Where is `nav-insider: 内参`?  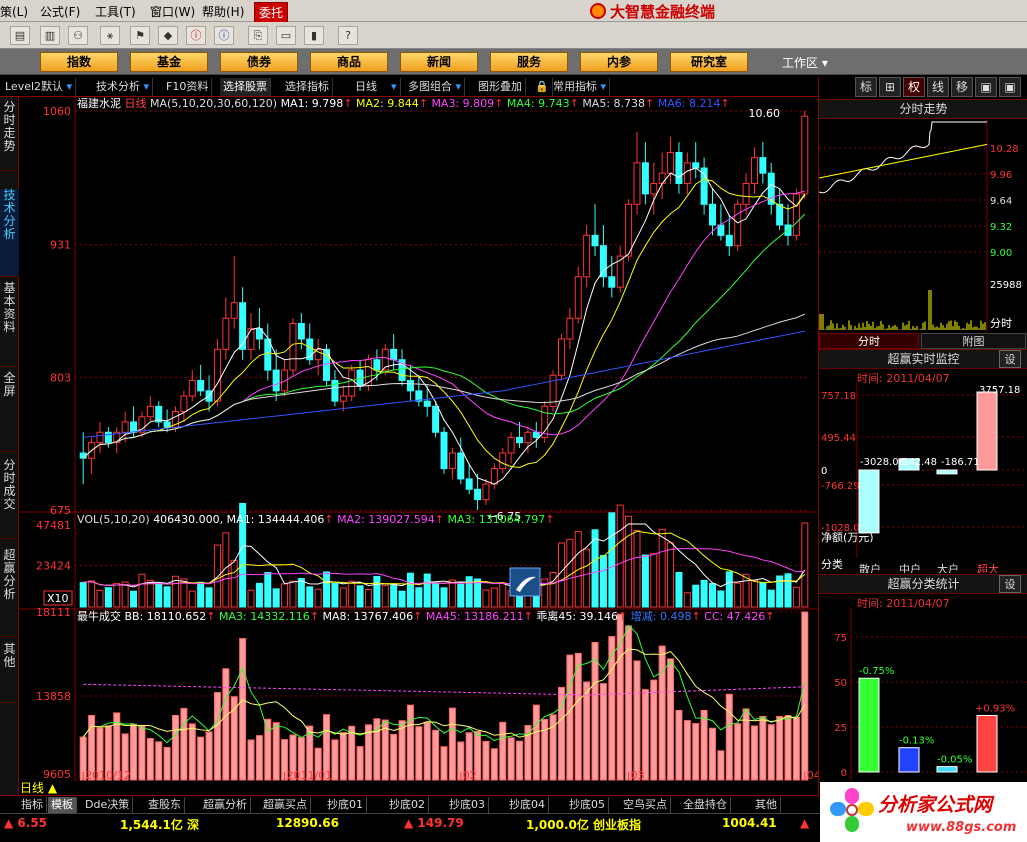
nav-insider: 内参 is located at coordinates (619, 62).